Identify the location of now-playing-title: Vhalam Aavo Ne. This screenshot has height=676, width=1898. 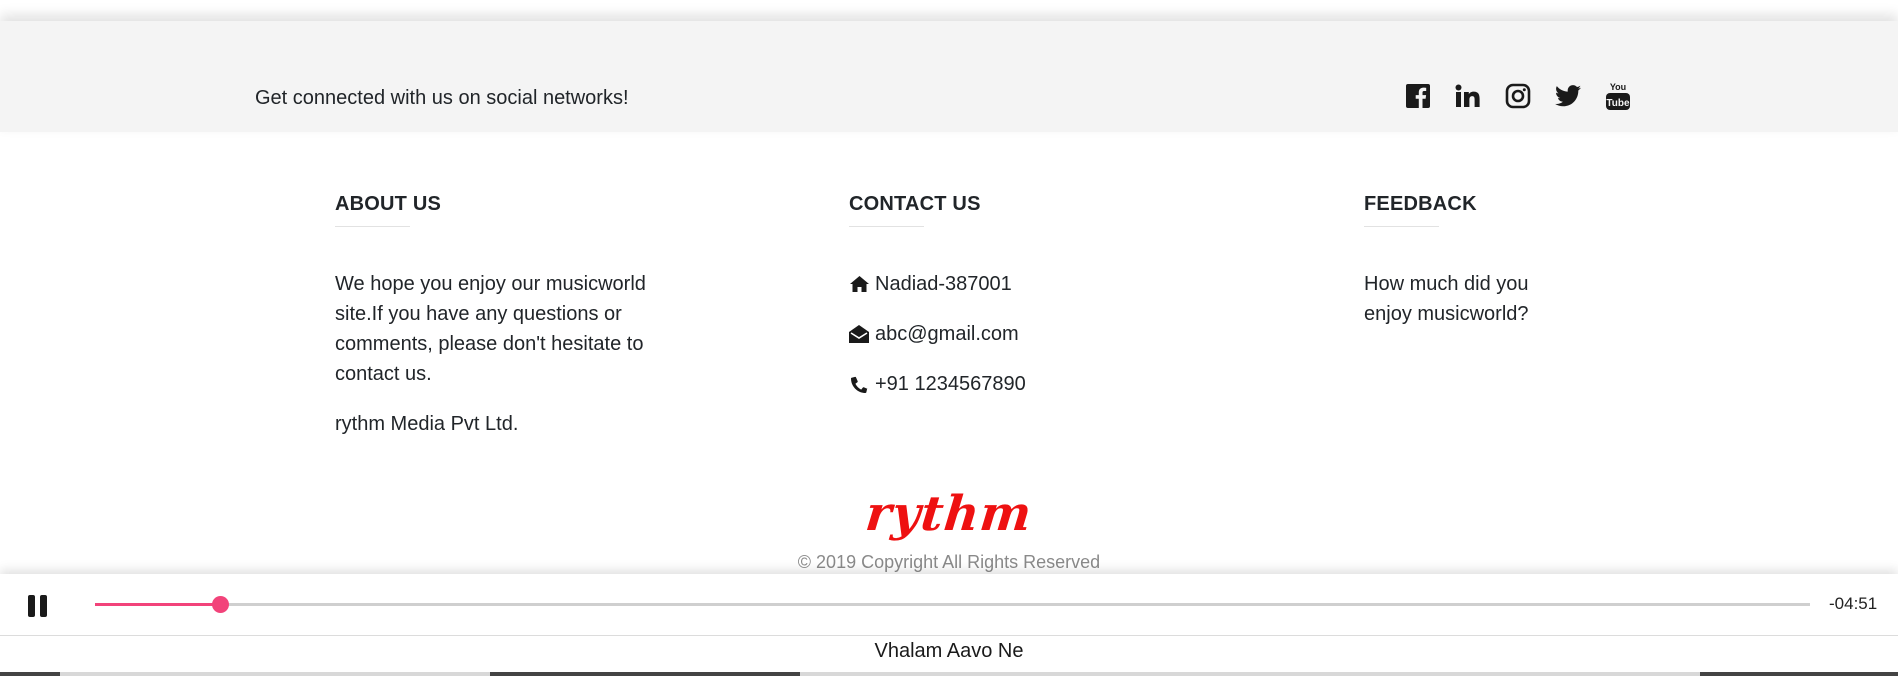
(949, 654).